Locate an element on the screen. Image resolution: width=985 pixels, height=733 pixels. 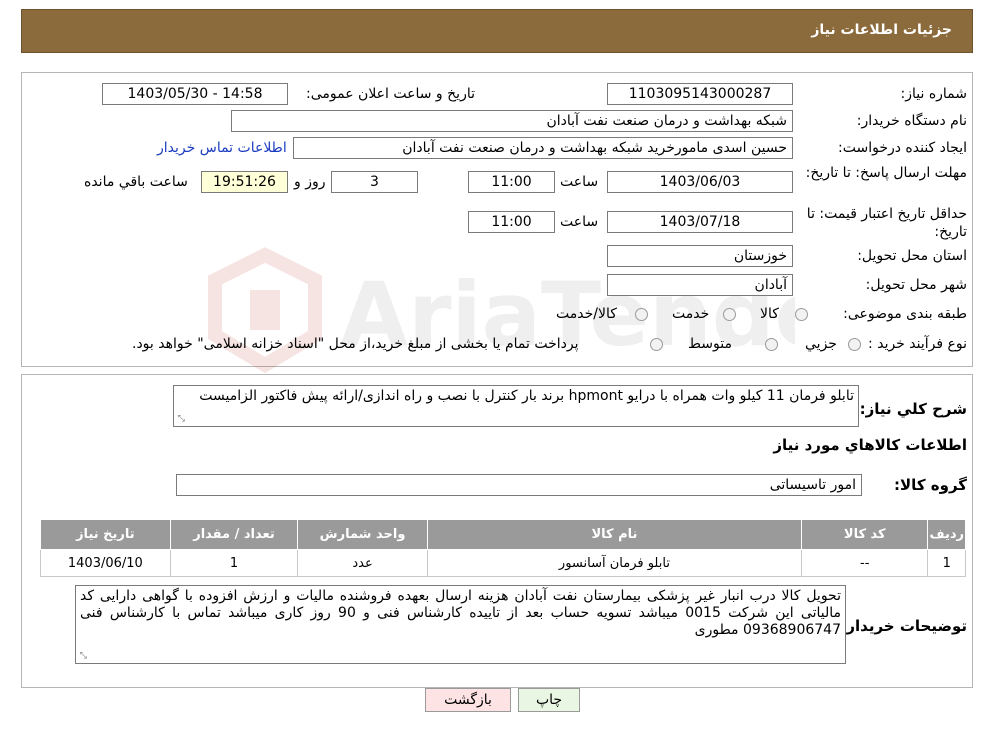
print-button: چاپ is located at coordinates (549, 700).